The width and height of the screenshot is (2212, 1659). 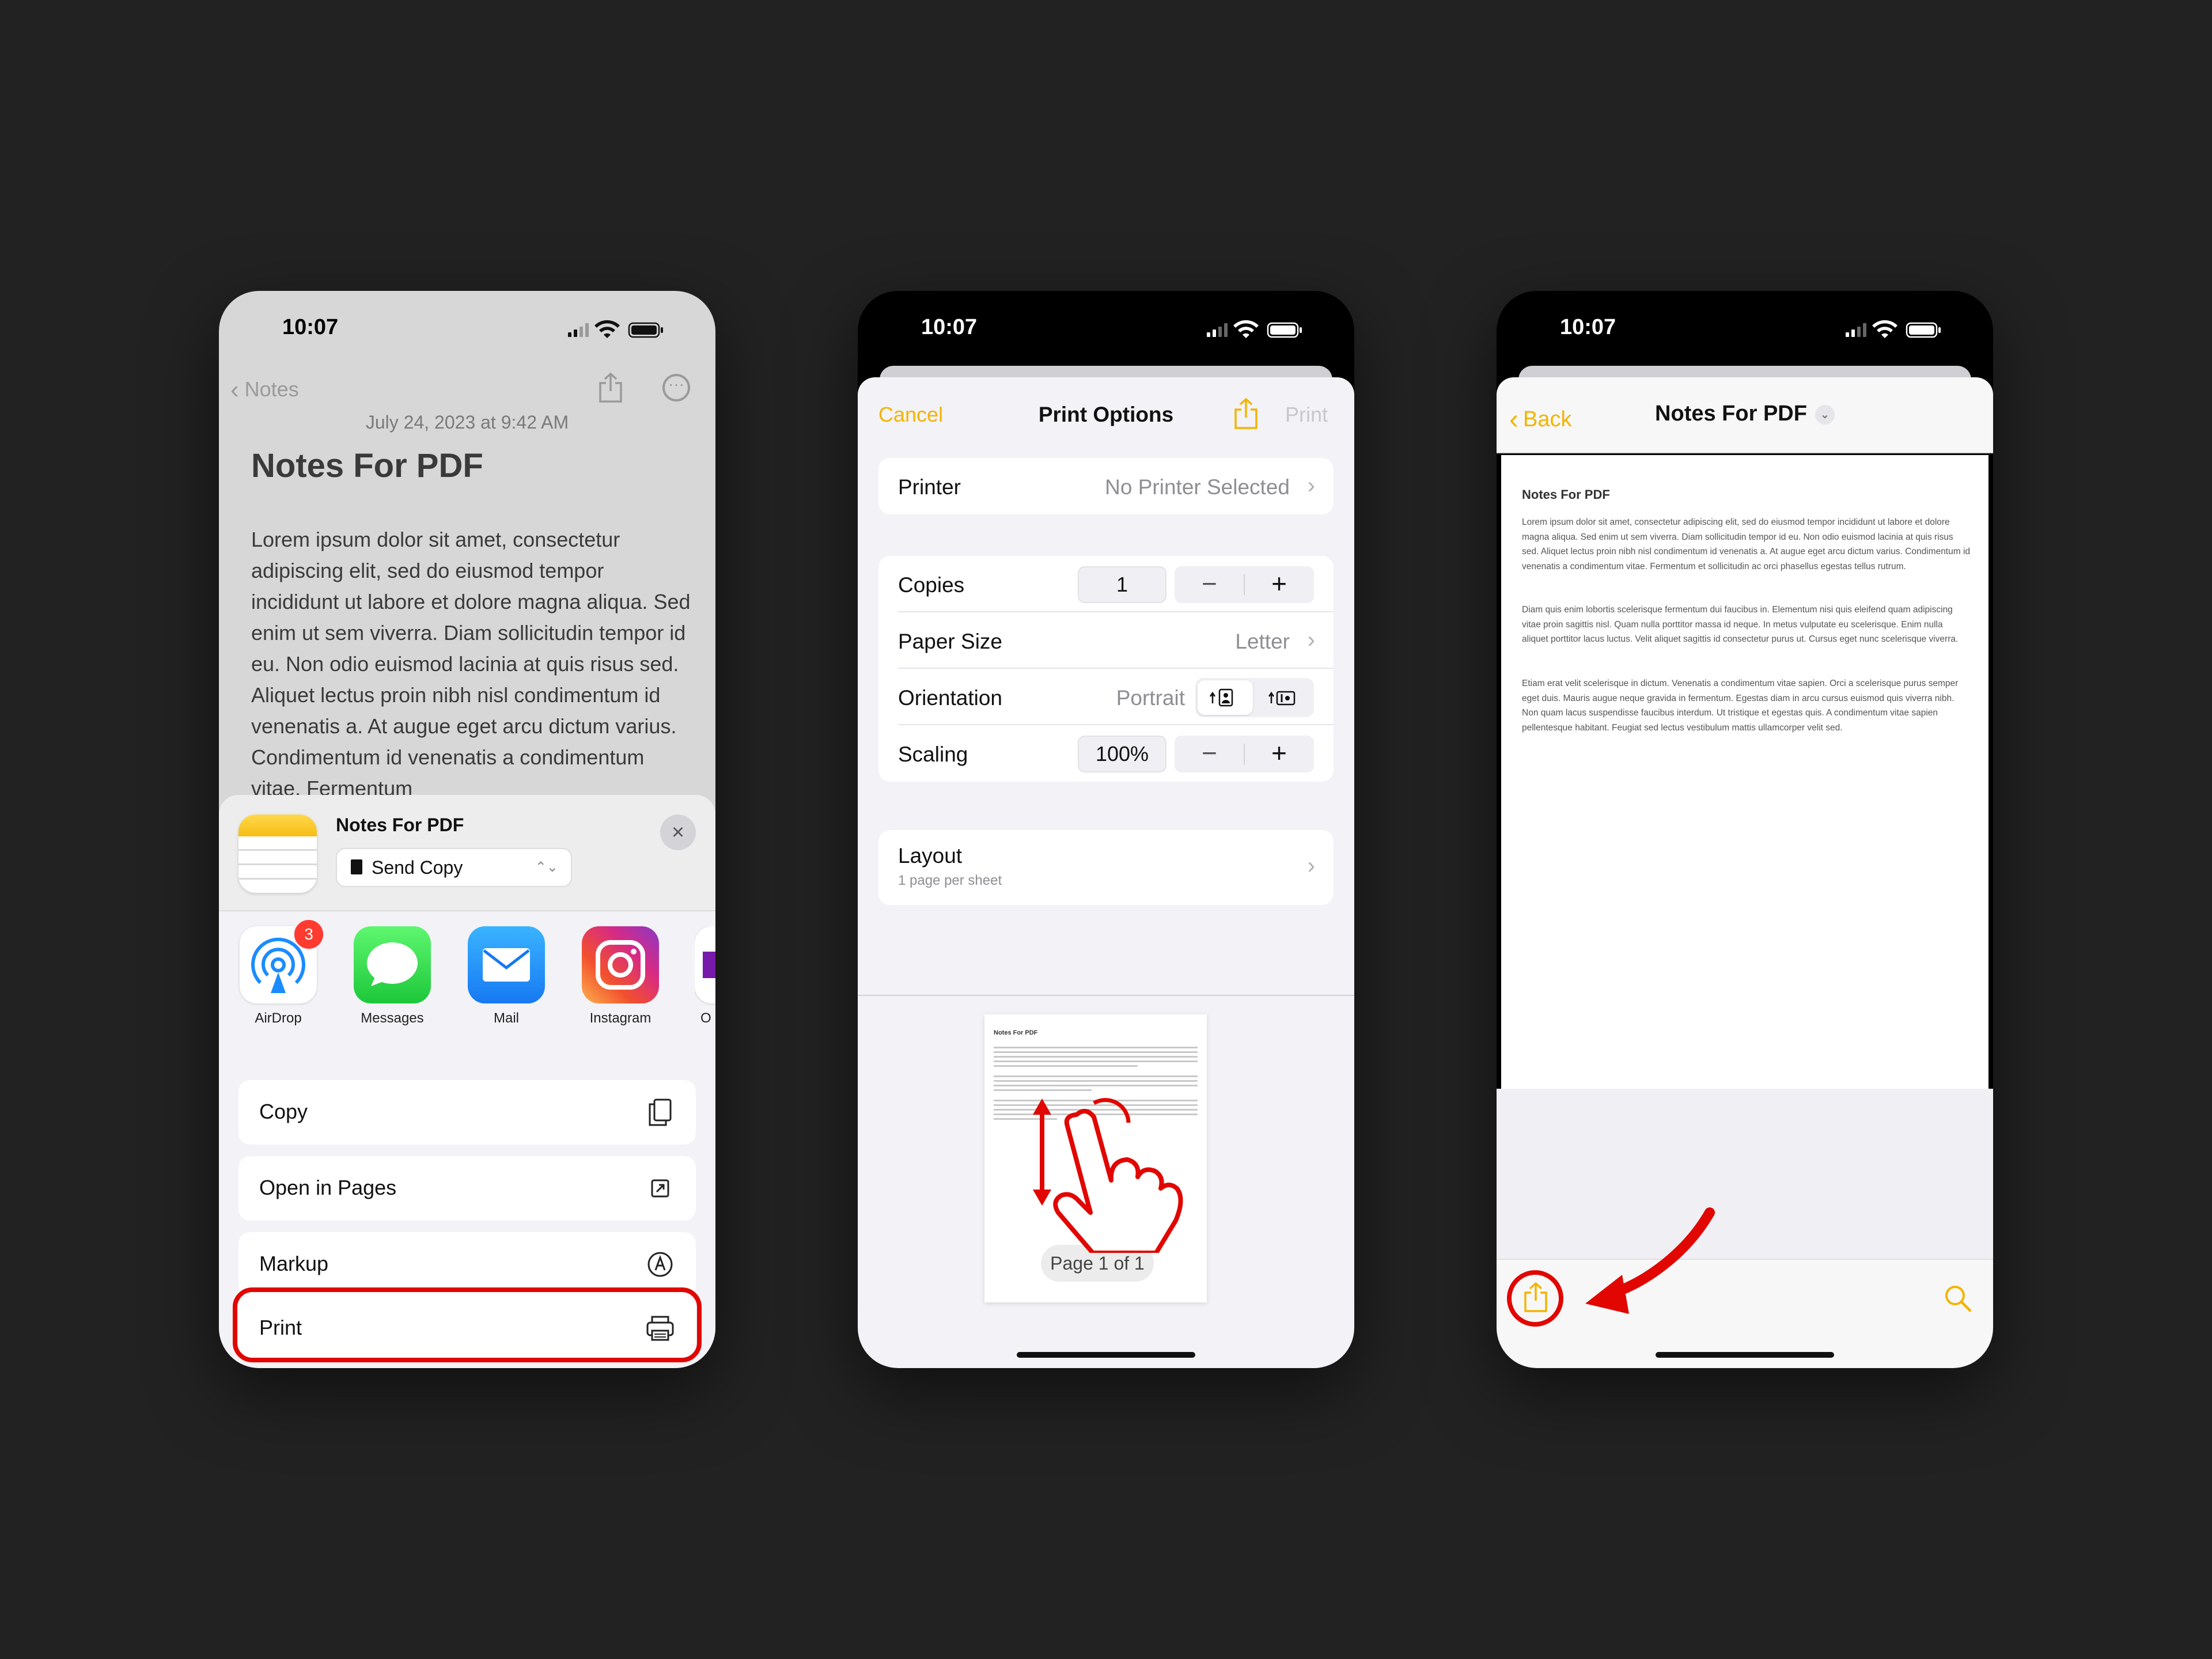 I want to click on markup-icon, so click(x=660, y=1264).